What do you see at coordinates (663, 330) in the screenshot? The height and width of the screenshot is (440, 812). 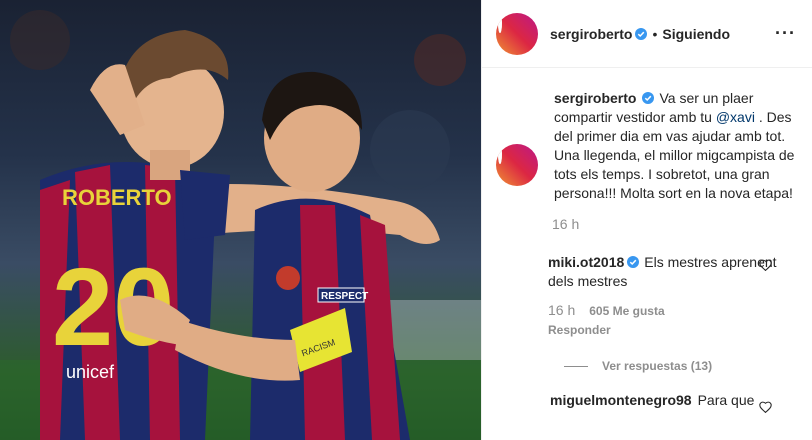 I see `reply-button: Responder` at bounding box center [663, 330].